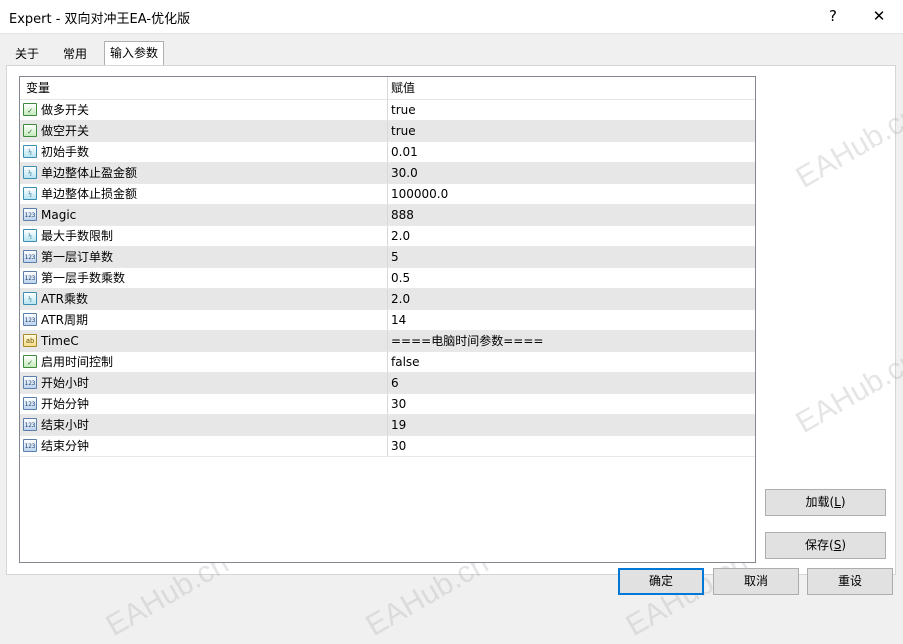  Describe the element at coordinates (89, 194) in the screenshot. I see `param-name: 单边整体止损金额` at that location.